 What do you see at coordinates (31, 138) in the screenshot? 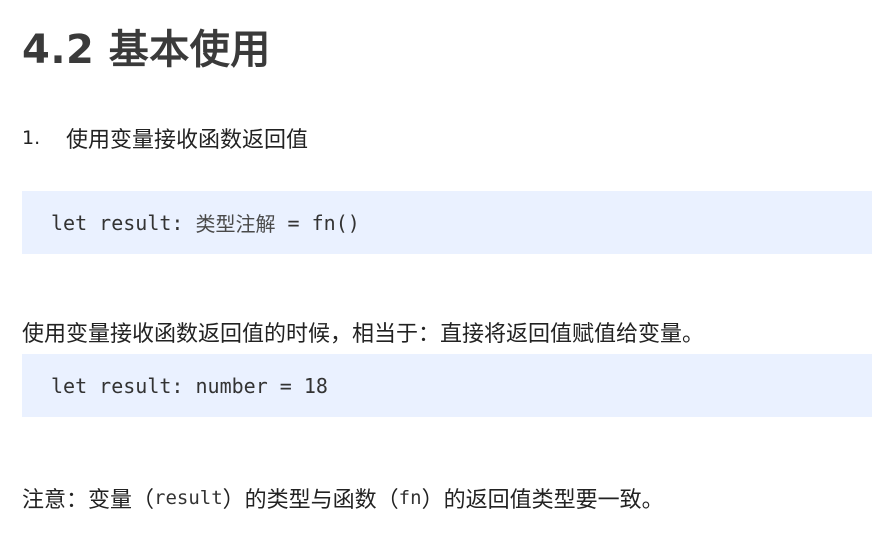
I see `list-number: 1.` at bounding box center [31, 138].